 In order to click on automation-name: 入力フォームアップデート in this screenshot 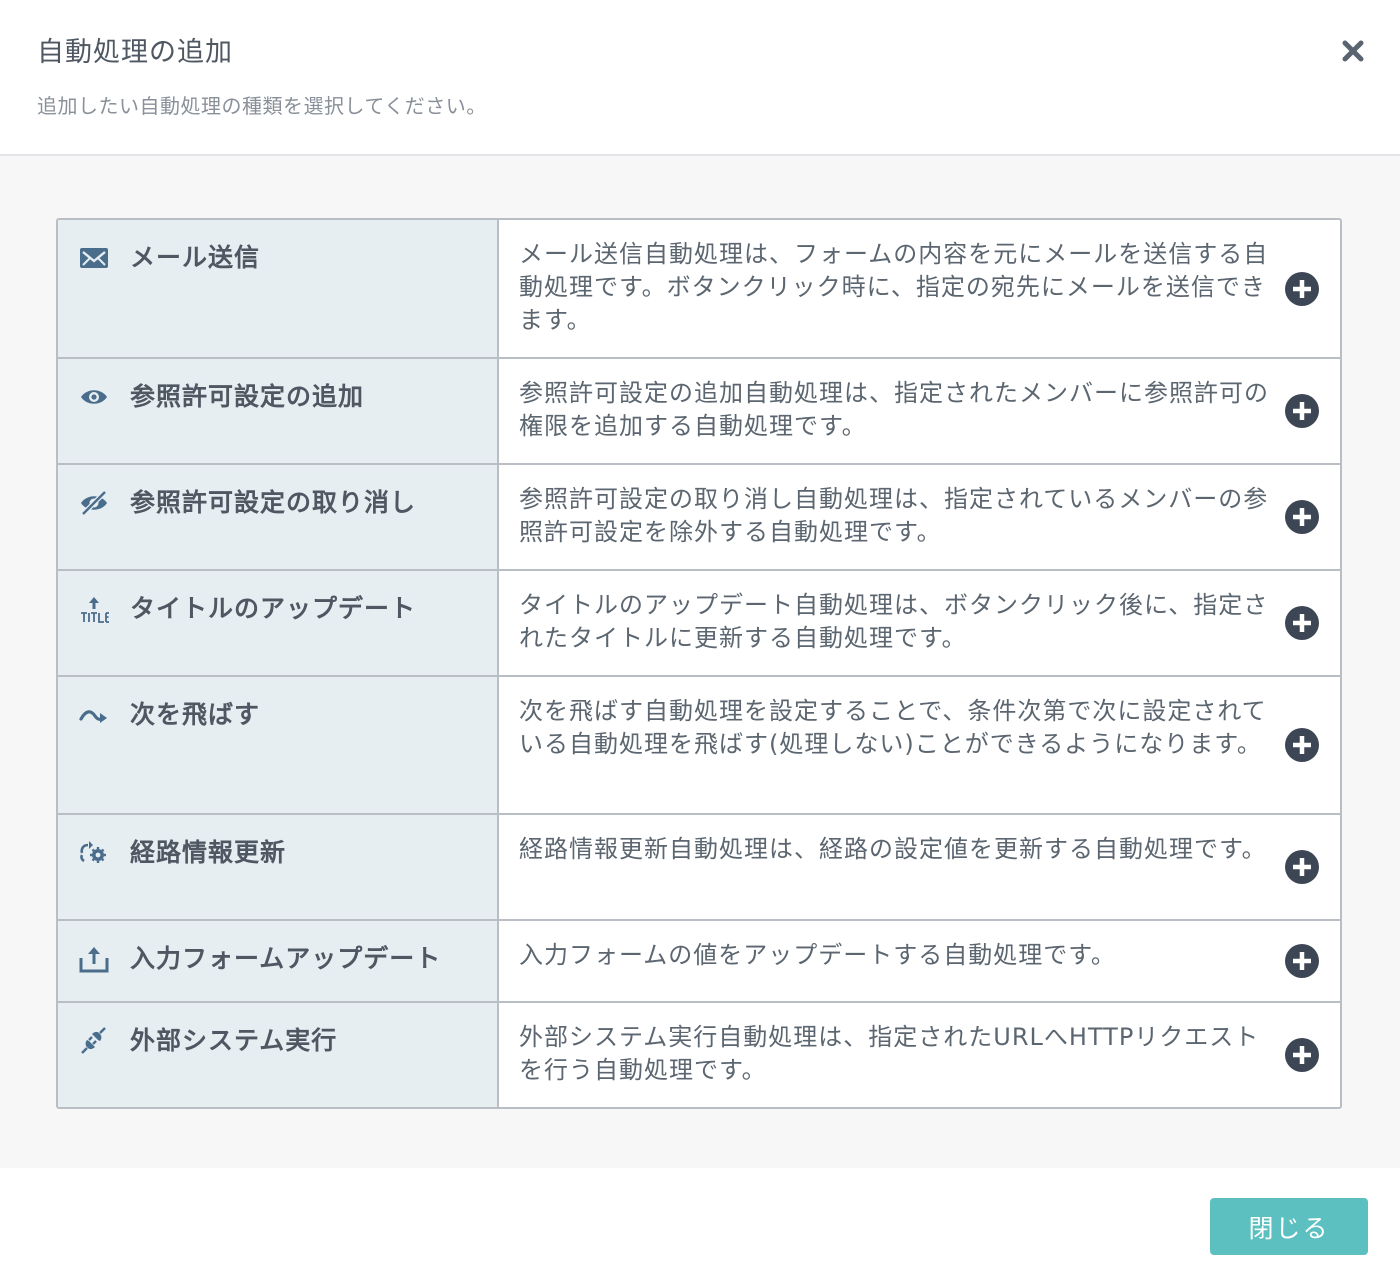, I will do `click(286, 958)`.